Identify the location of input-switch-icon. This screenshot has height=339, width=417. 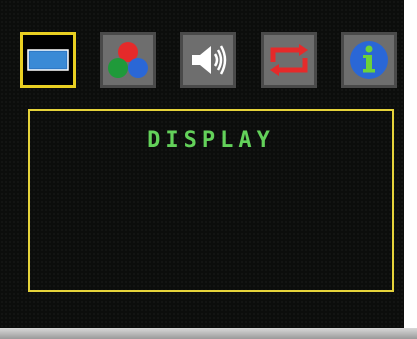
(289, 60).